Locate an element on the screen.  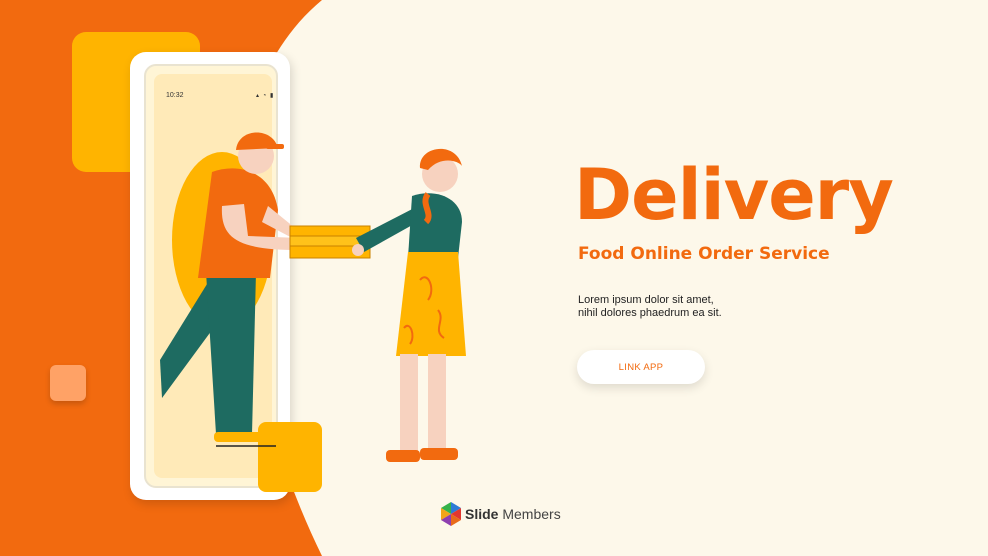
slidemembers-logo: Slide Members is located at coordinates (500, 514).